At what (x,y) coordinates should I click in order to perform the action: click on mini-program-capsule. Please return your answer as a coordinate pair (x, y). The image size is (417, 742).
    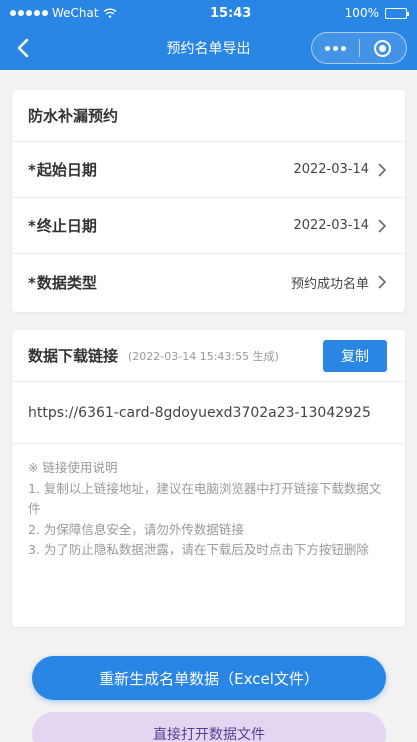
    Looking at the image, I should click on (359, 48).